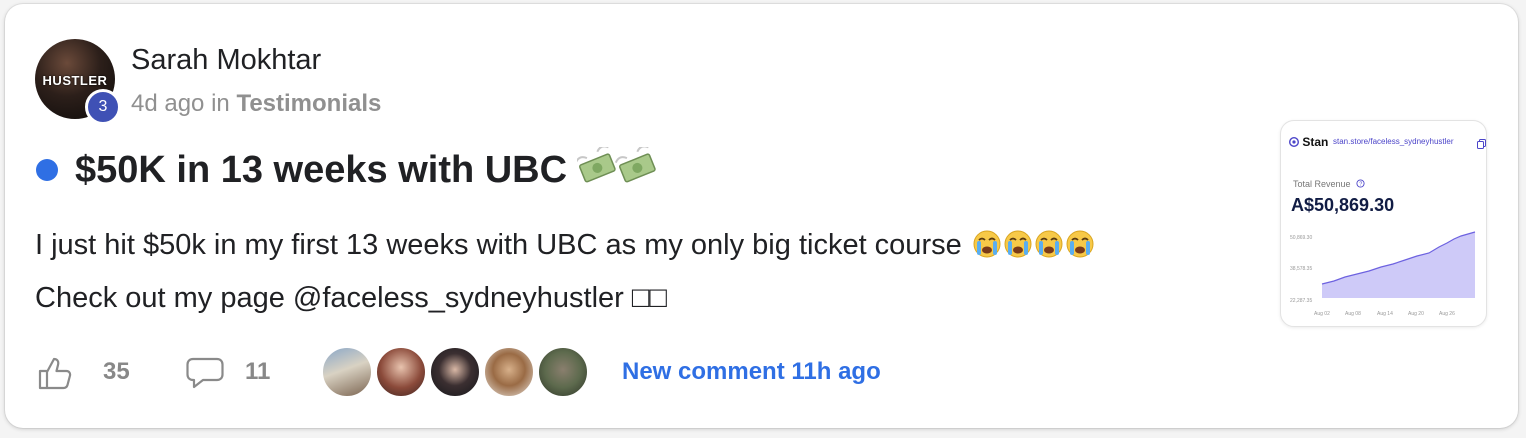 Image resolution: width=1526 pixels, height=438 pixels. What do you see at coordinates (1315, 142) in the screenshot?
I see `stan-brand-text: Stan` at bounding box center [1315, 142].